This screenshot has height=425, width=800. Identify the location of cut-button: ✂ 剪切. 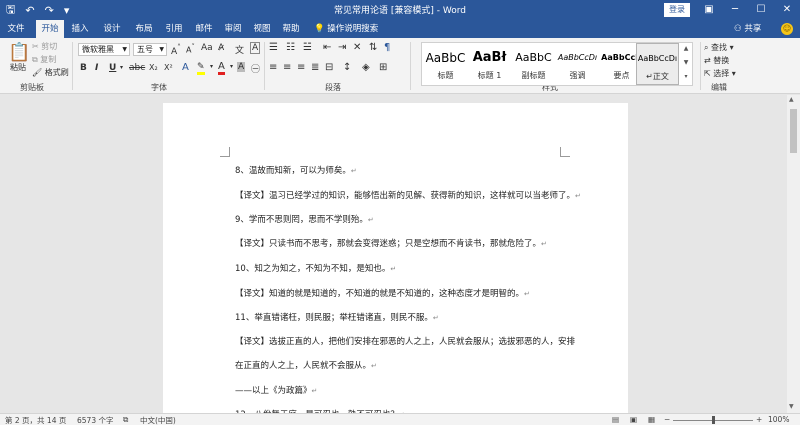
(44, 46).